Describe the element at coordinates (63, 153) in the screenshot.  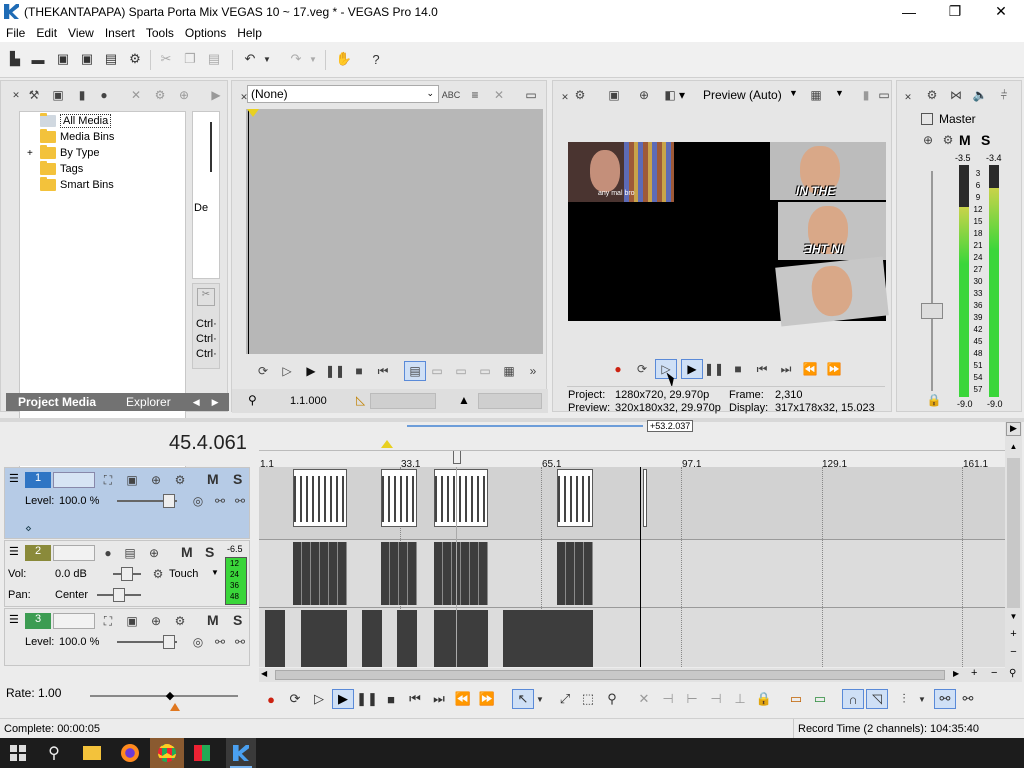
I see `tree-item-by-type: + By Type` at that location.